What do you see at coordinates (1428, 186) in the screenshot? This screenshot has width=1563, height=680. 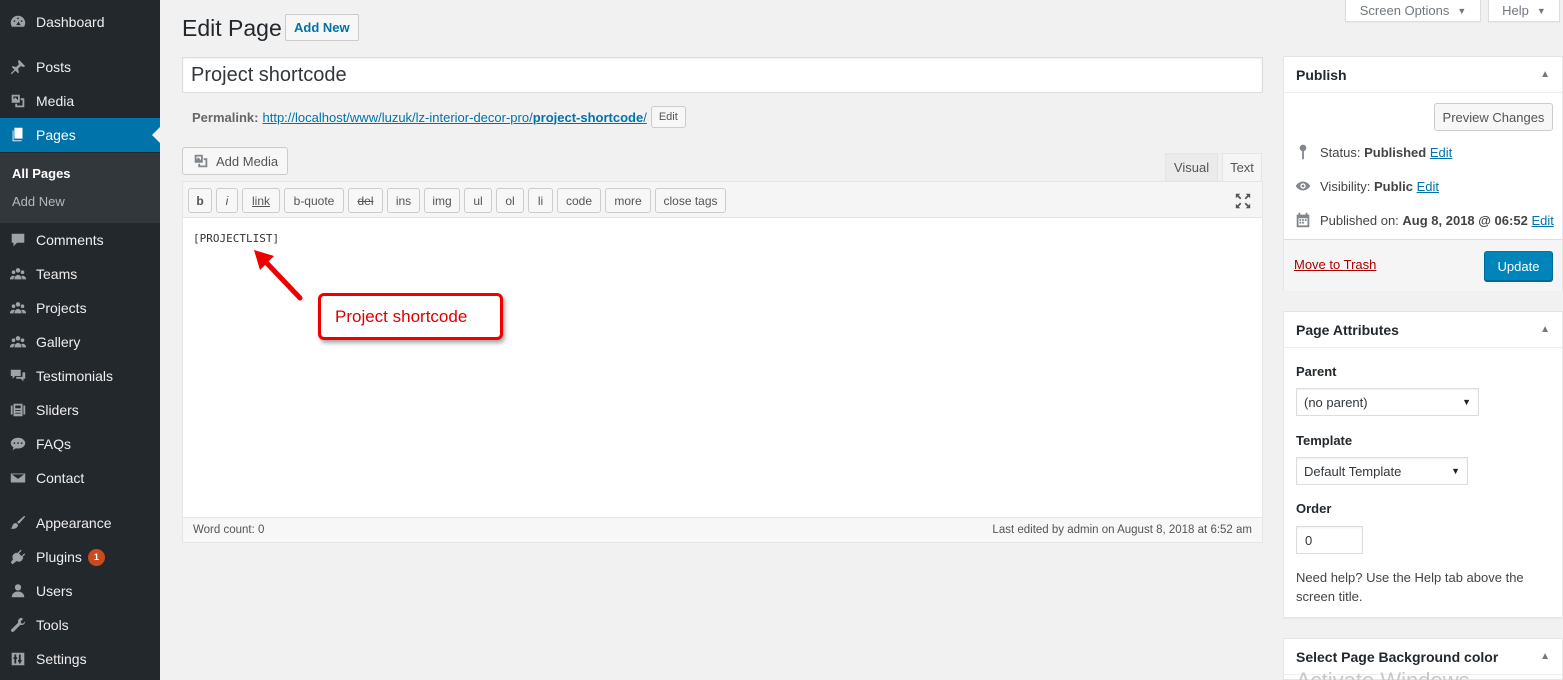 I see `visibility-edit-link: Edit` at bounding box center [1428, 186].